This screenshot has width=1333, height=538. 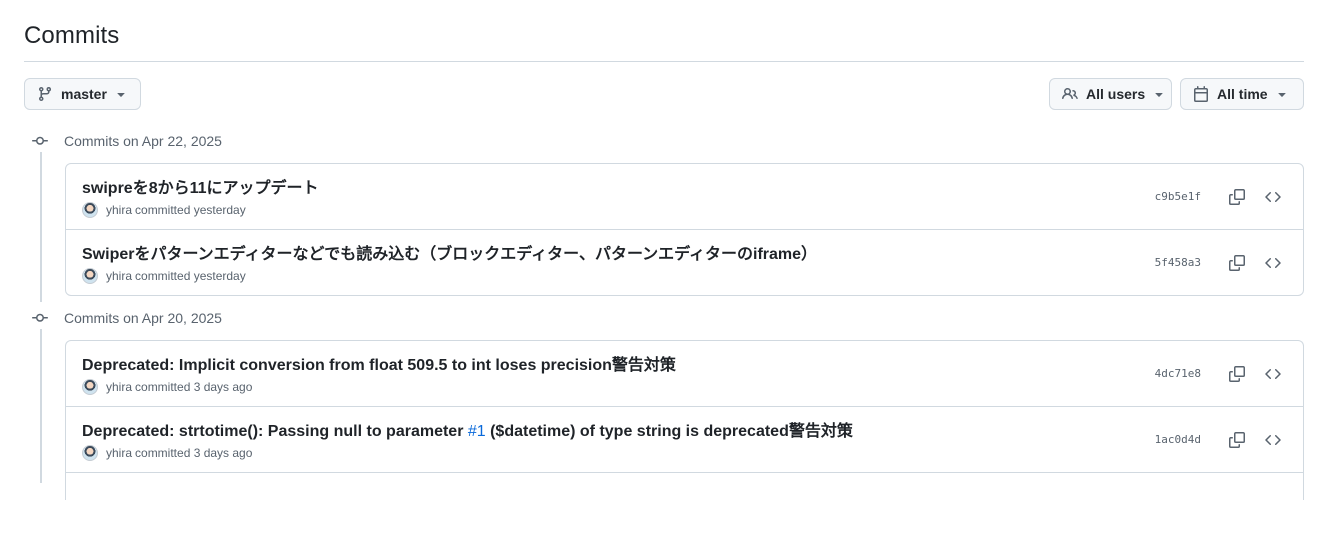 I want to click on title-divider, so click(x=664, y=61).